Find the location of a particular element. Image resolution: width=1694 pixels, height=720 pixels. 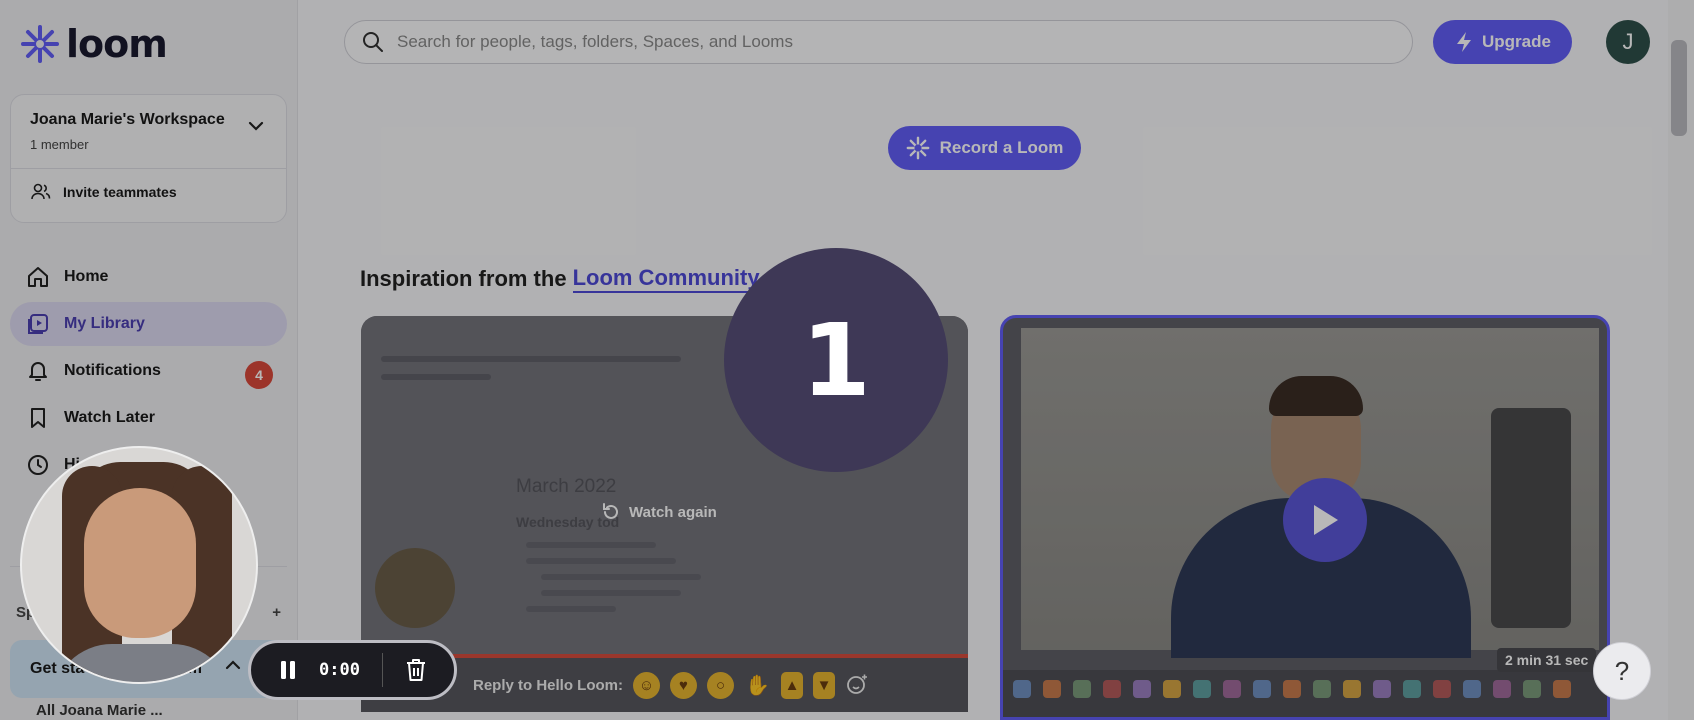

pause-icon is located at coordinates (288, 670).